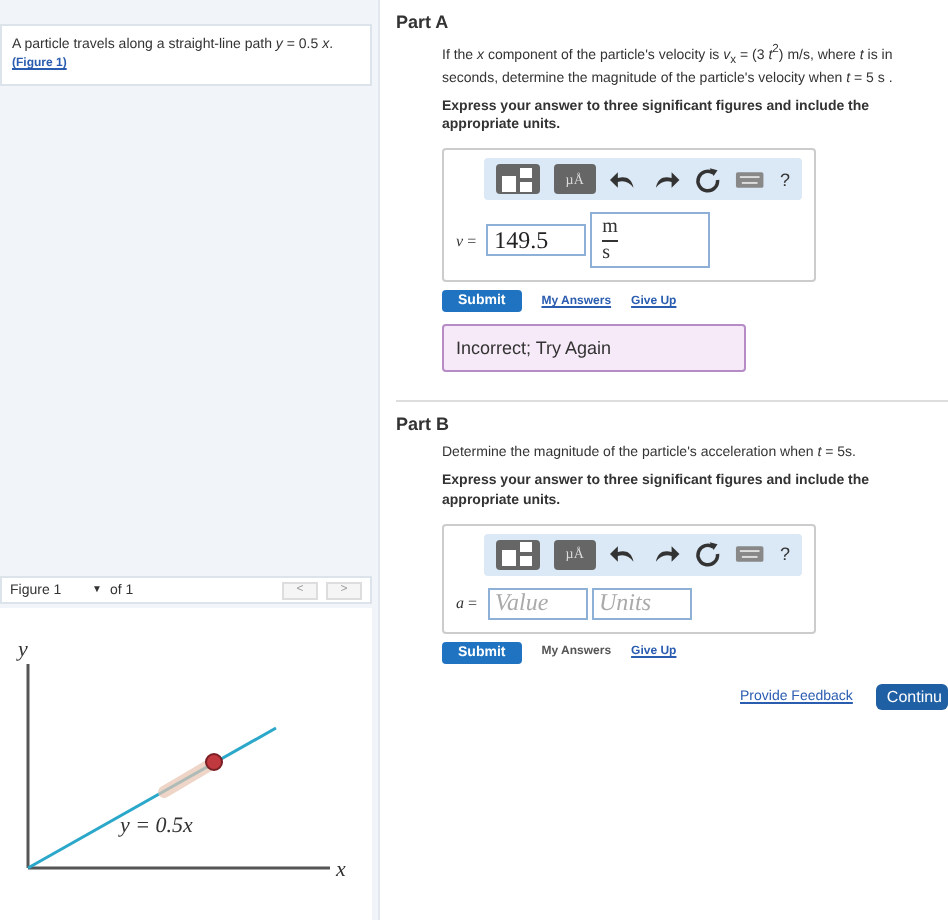 The image size is (948, 920). Describe the element at coordinates (537, 603) in the screenshot. I see `value-field: Value` at that location.